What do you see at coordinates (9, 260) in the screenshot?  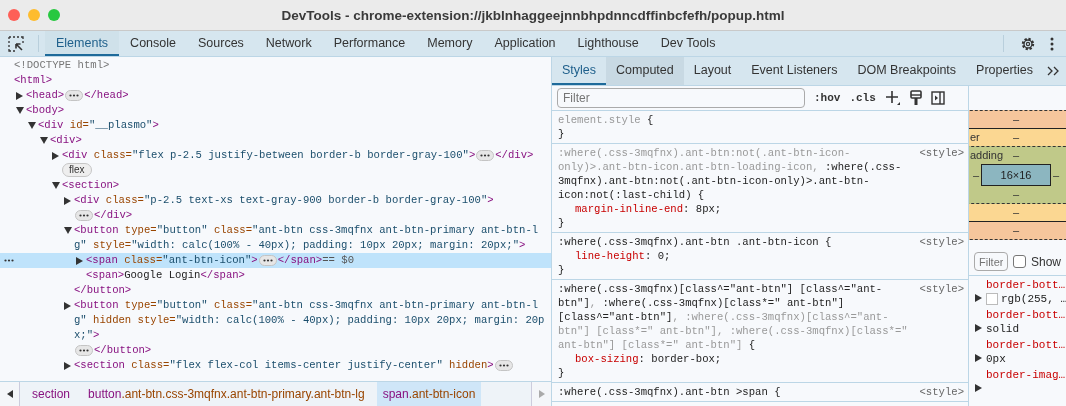 I see `row-menu-icon` at bounding box center [9, 260].